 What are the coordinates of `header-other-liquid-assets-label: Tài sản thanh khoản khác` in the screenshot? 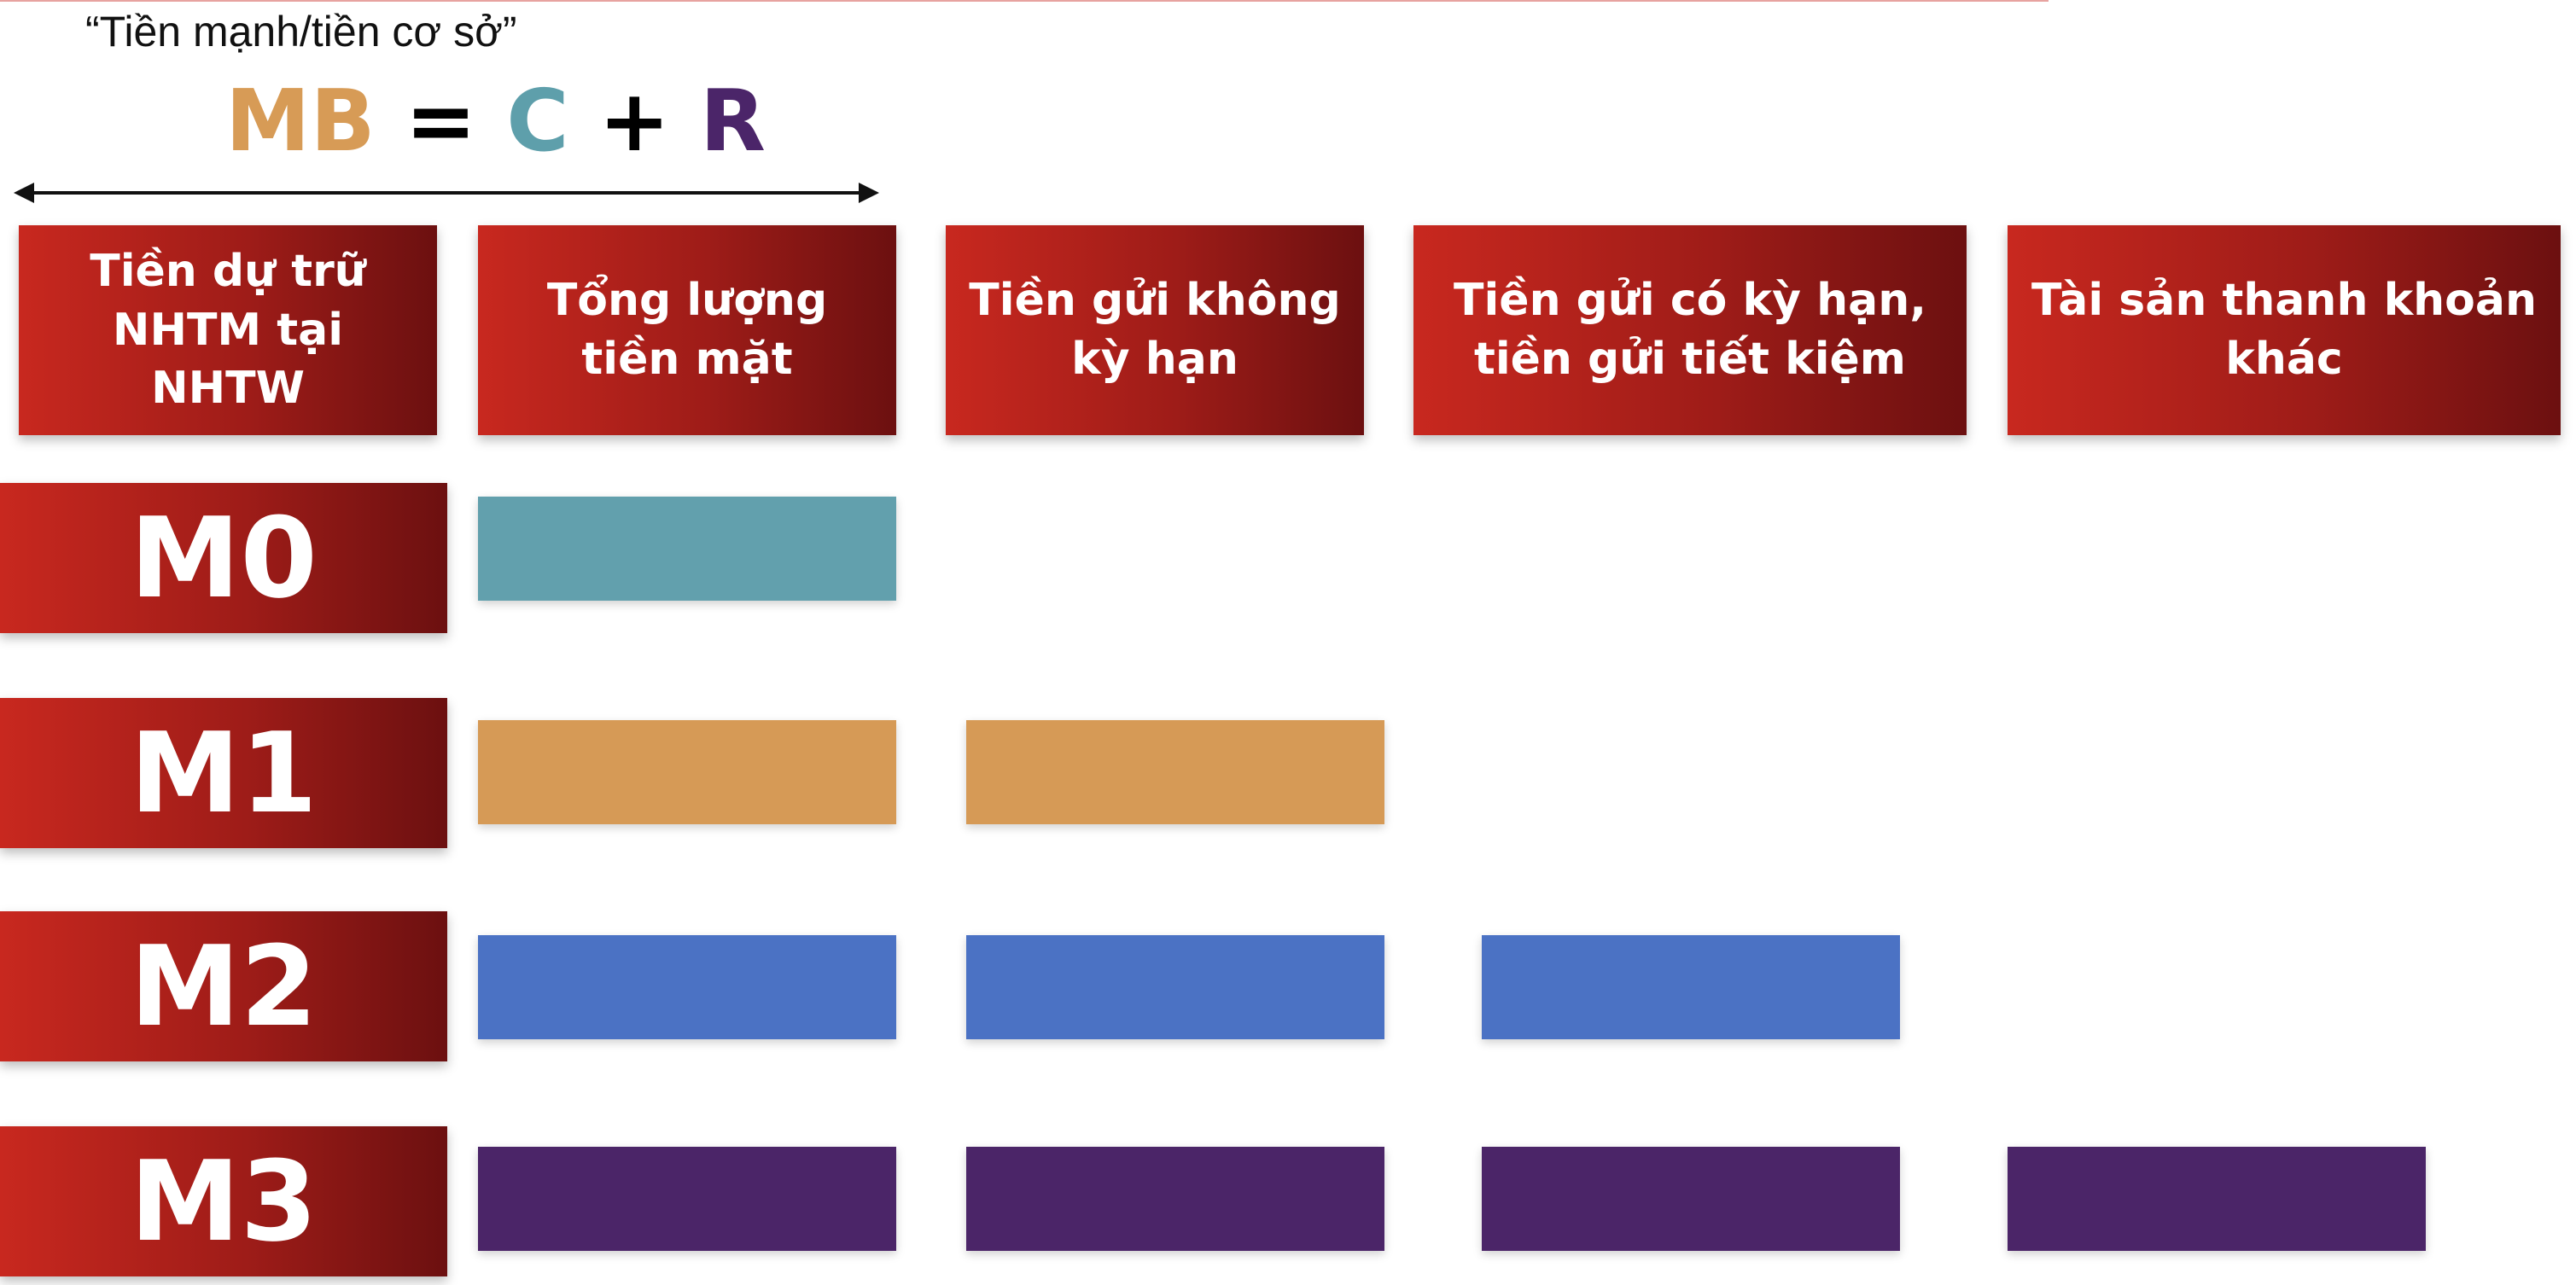 It's located at (2284, 330).